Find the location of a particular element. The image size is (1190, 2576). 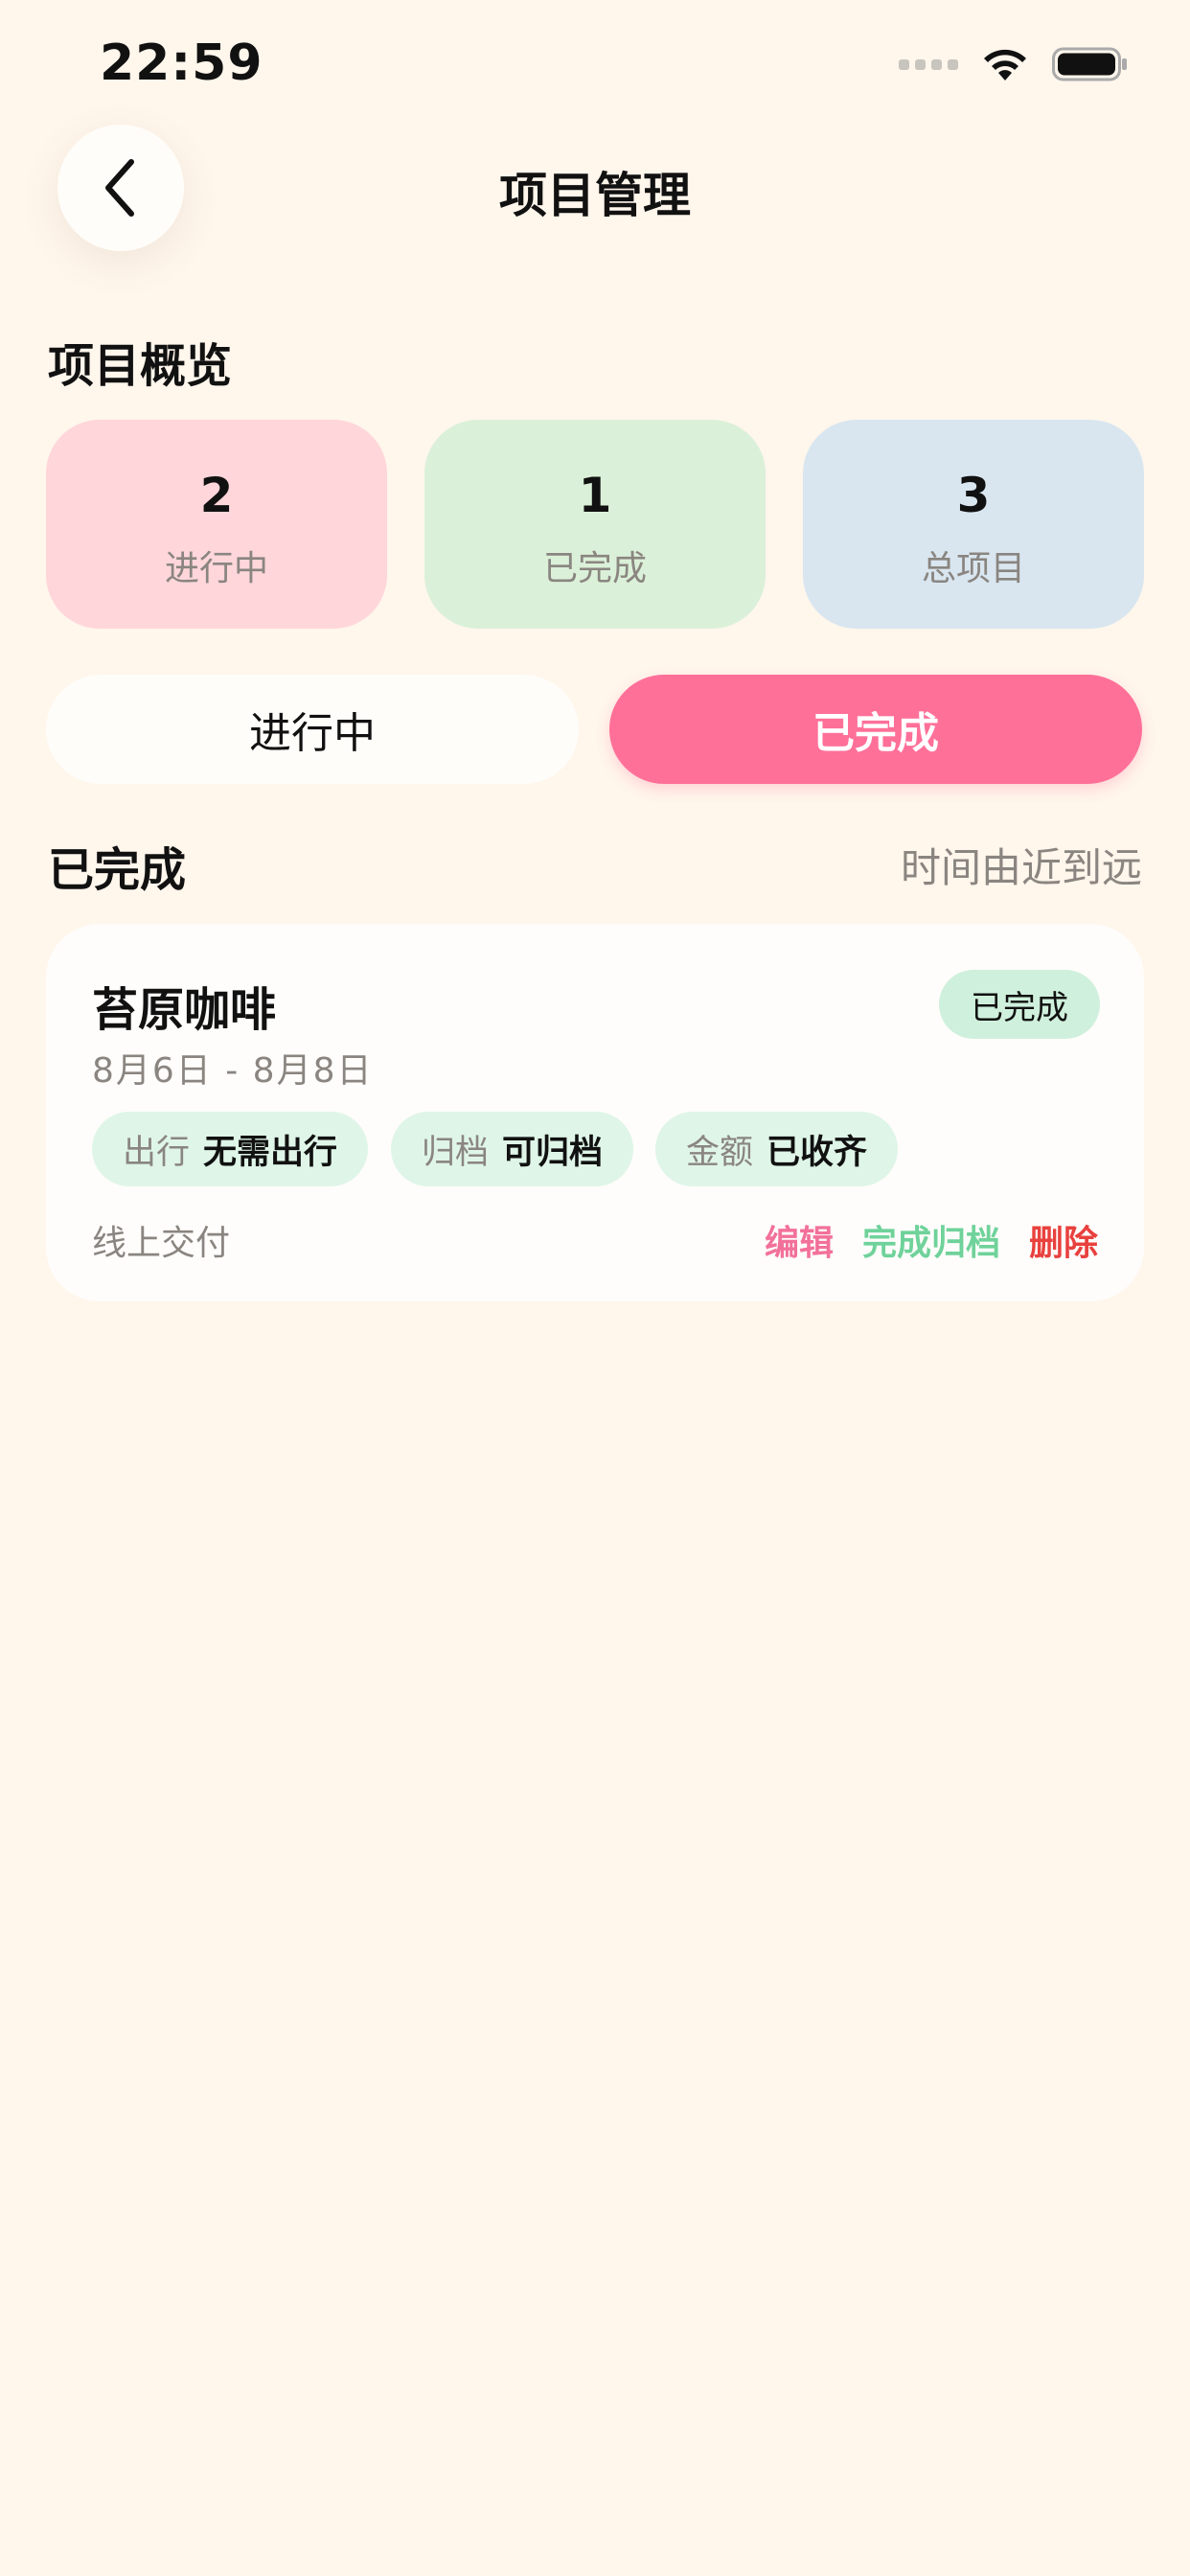

wifi-icon is located at coordinates (1005, 64).